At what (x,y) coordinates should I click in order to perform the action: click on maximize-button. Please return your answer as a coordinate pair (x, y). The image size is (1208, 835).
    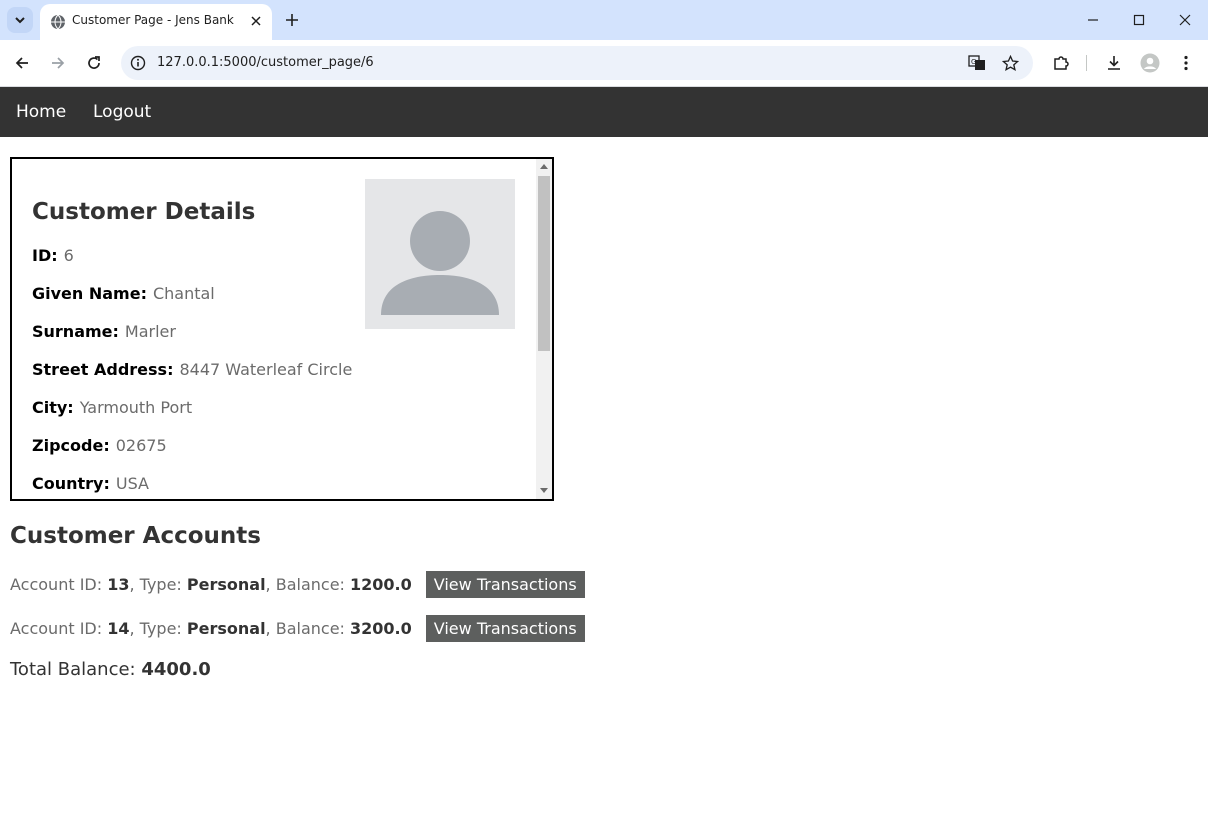
    Looking at the image, I should click on (1139, 20).